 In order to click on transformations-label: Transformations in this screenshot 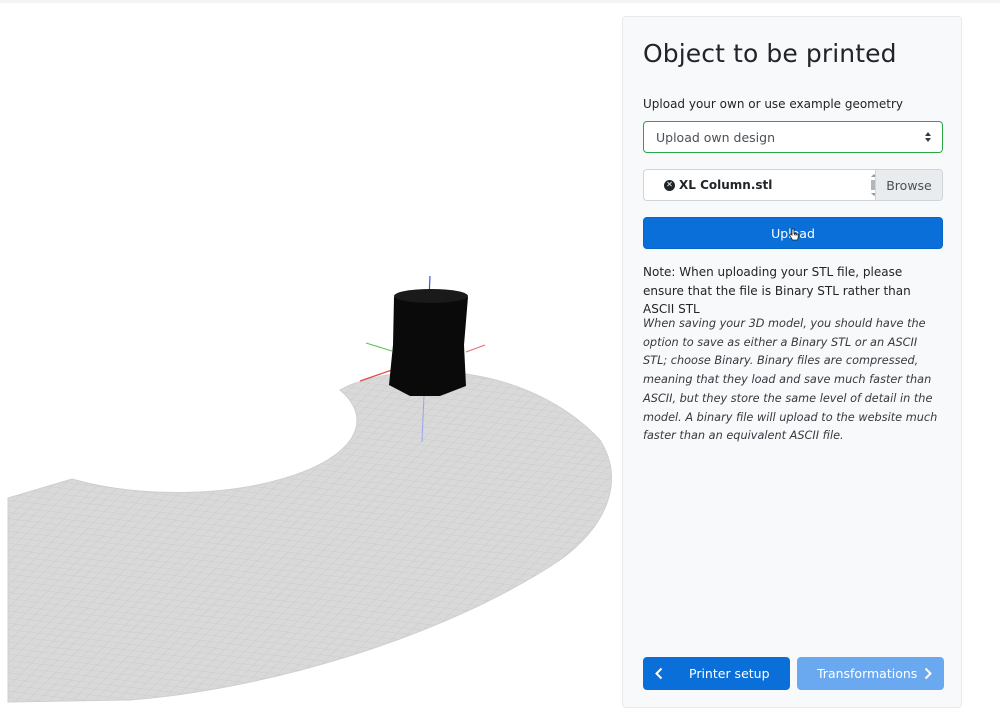, I will do `click(867, 673)`.